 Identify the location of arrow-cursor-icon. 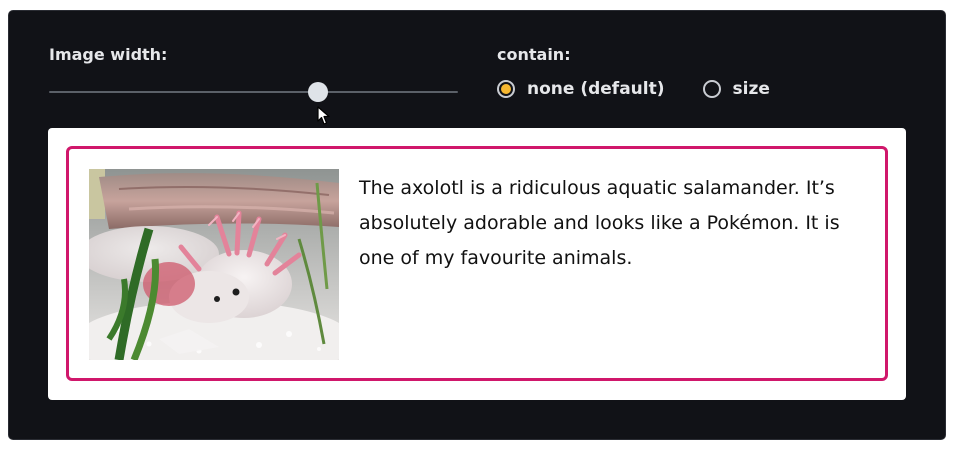
(323, 115).